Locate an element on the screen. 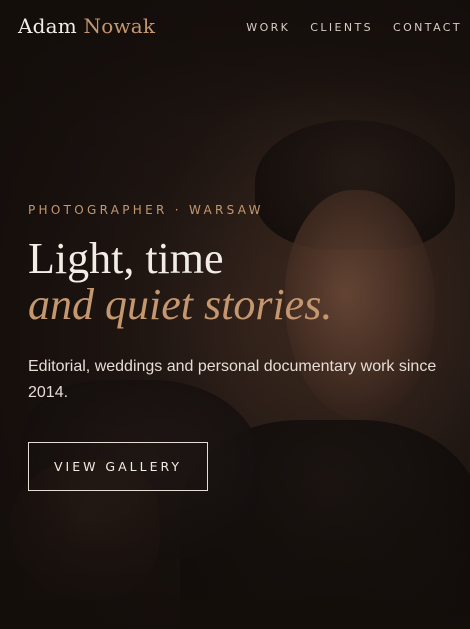 The image size is (470, 629). nav-link-work: WORK is located at coordinates (268, 27).